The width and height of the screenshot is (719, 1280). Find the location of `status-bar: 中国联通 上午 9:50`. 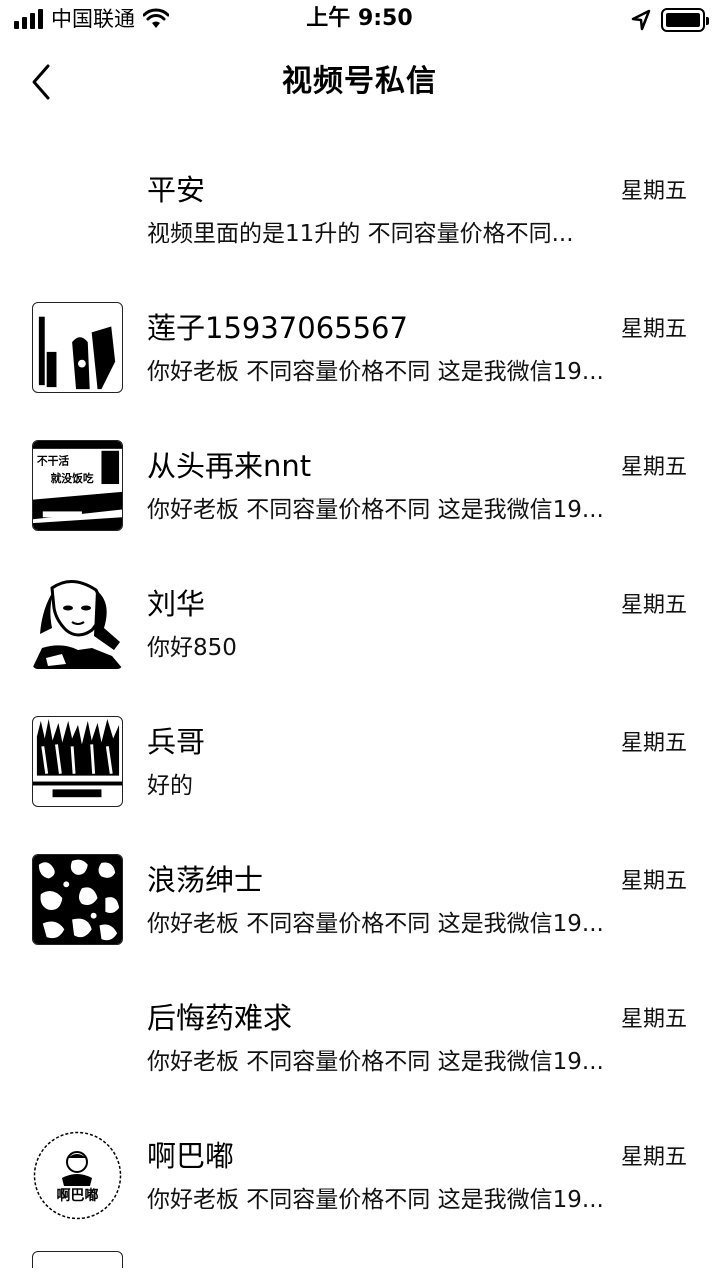

status-bar: 中国联通 上午 9:50 is located at coordinates (359, 20).